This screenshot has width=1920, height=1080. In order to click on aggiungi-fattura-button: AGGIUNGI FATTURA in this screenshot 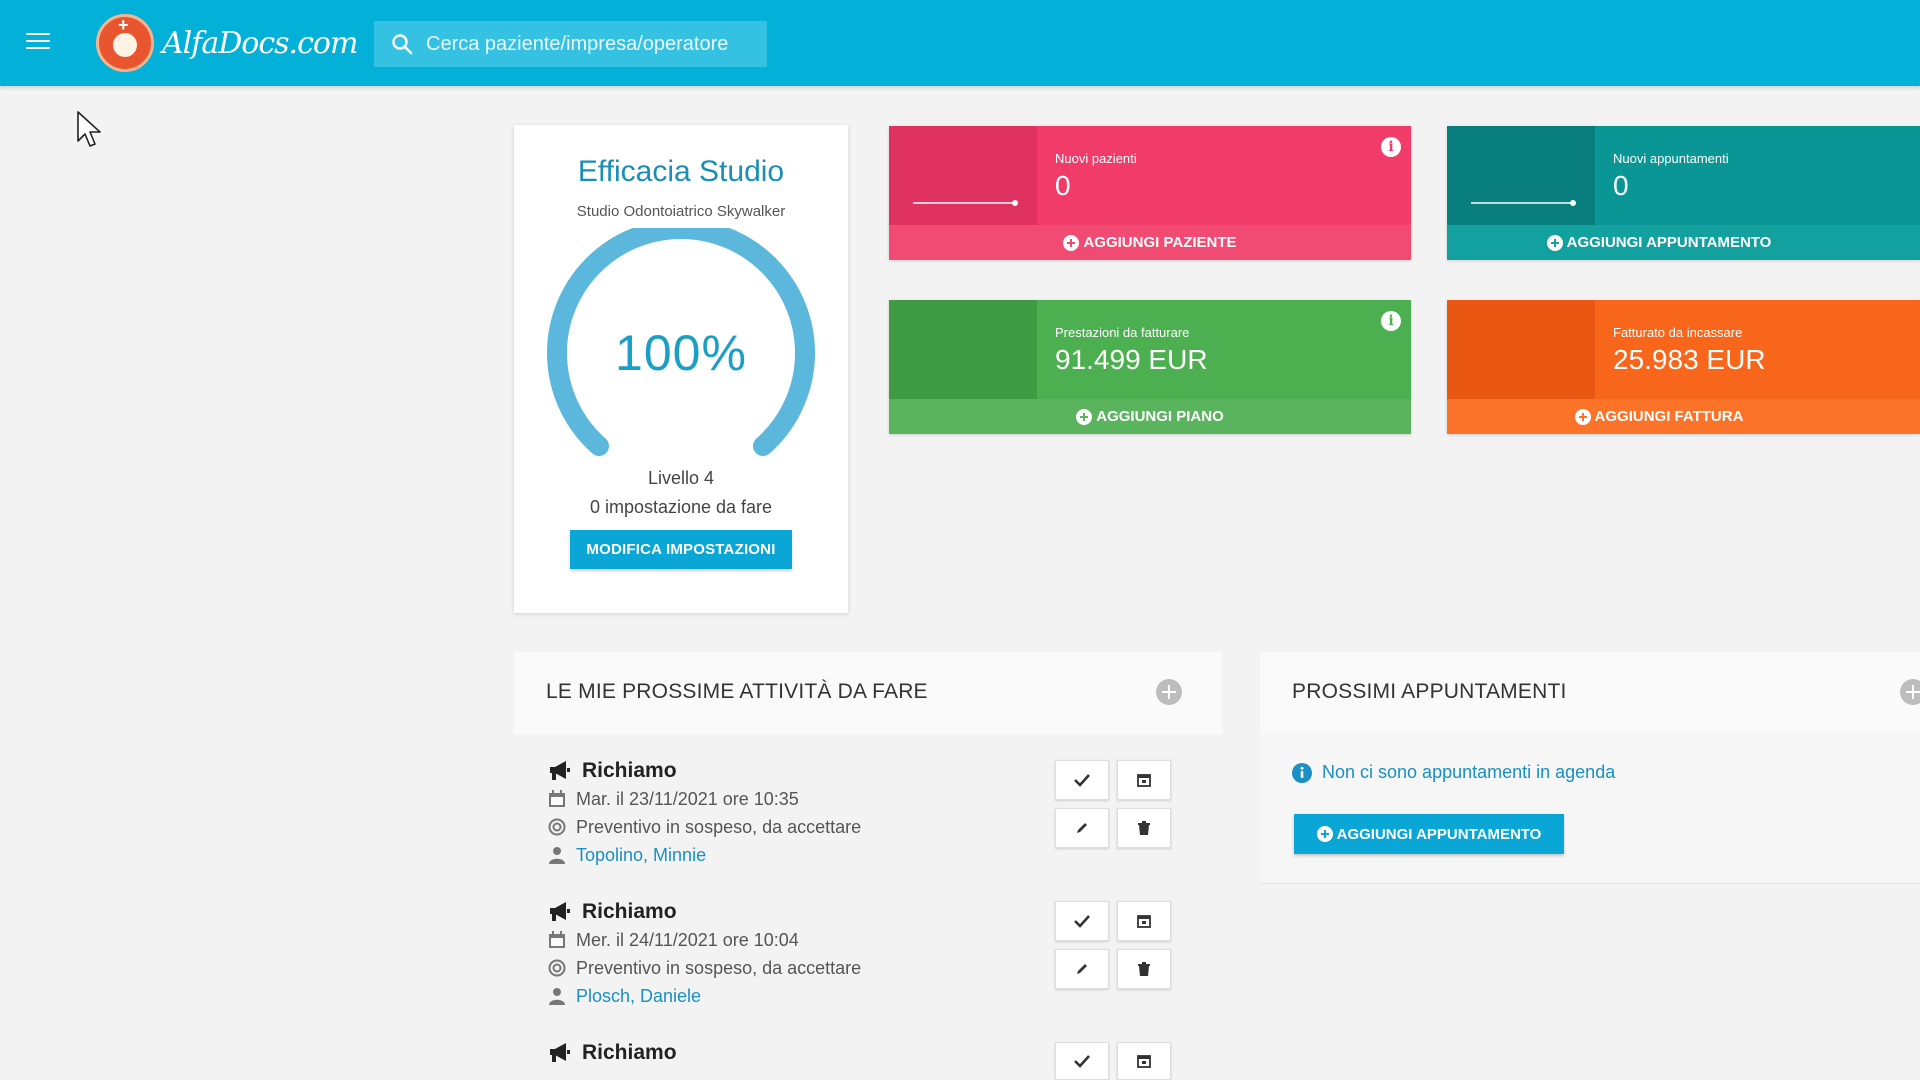, I will do `click(1683, 416)`.